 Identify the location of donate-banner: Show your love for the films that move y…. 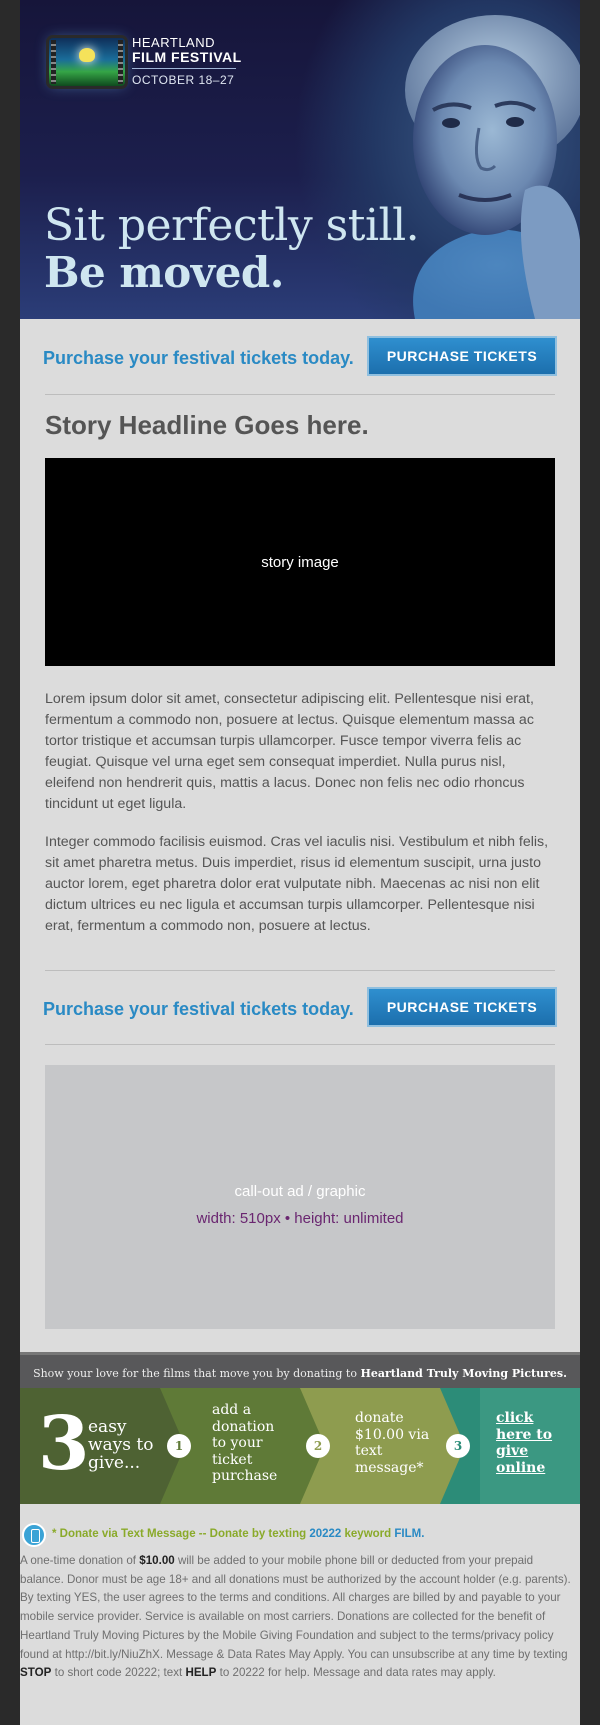
(300, 1371).